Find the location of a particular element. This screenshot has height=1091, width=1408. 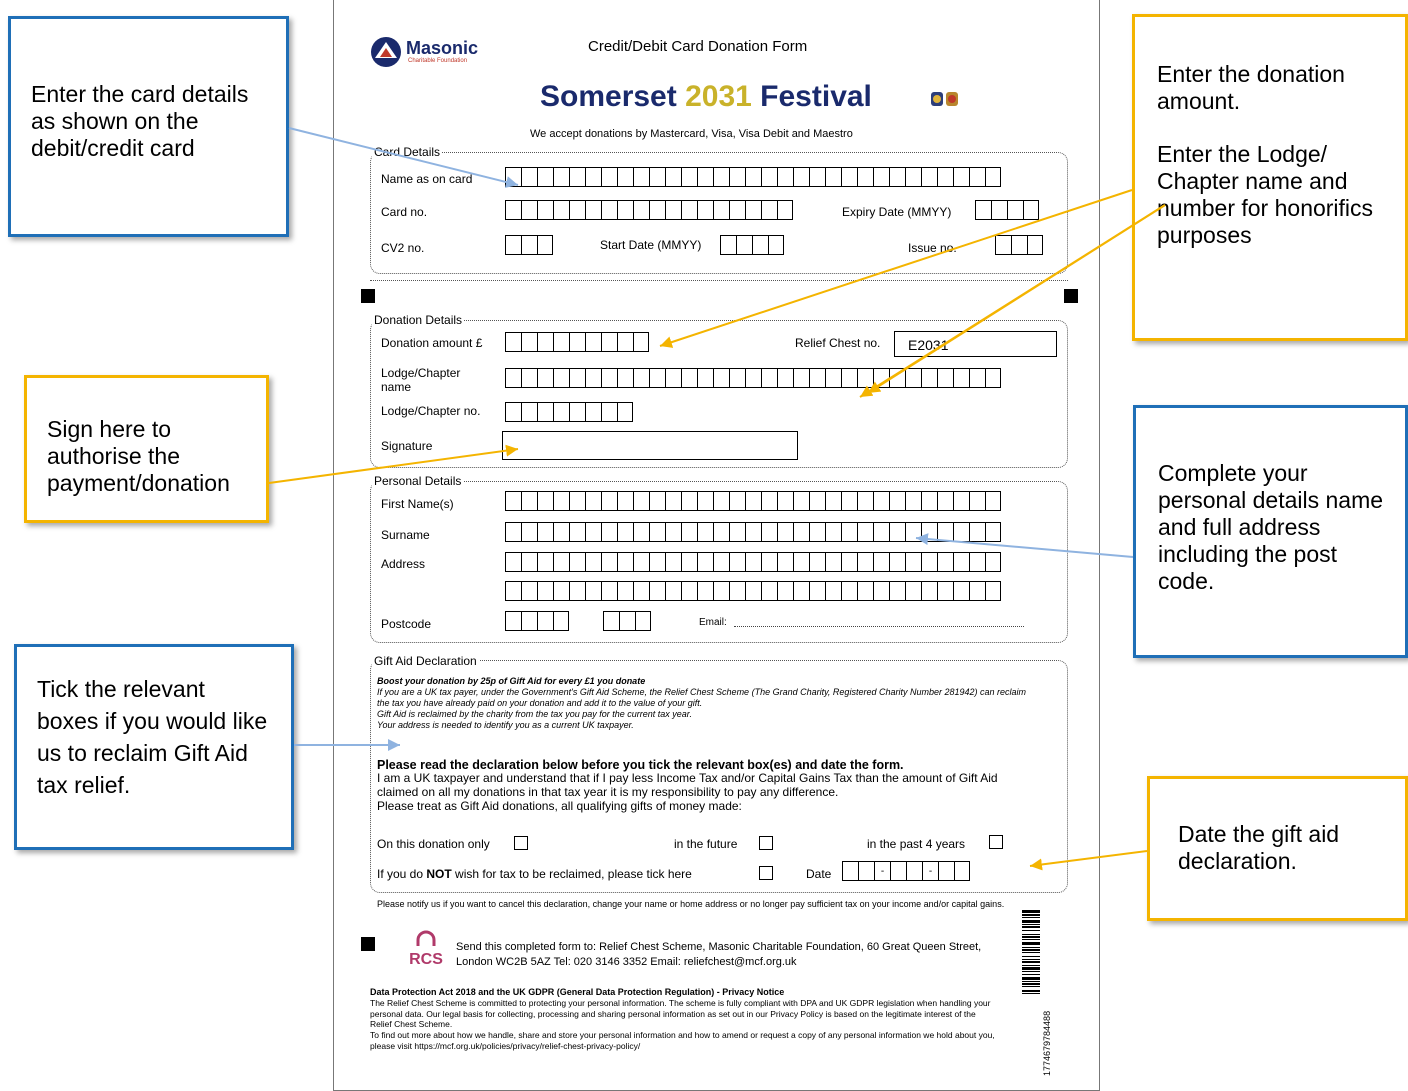

connector-donation-amount is located at coordinates (896, 268).